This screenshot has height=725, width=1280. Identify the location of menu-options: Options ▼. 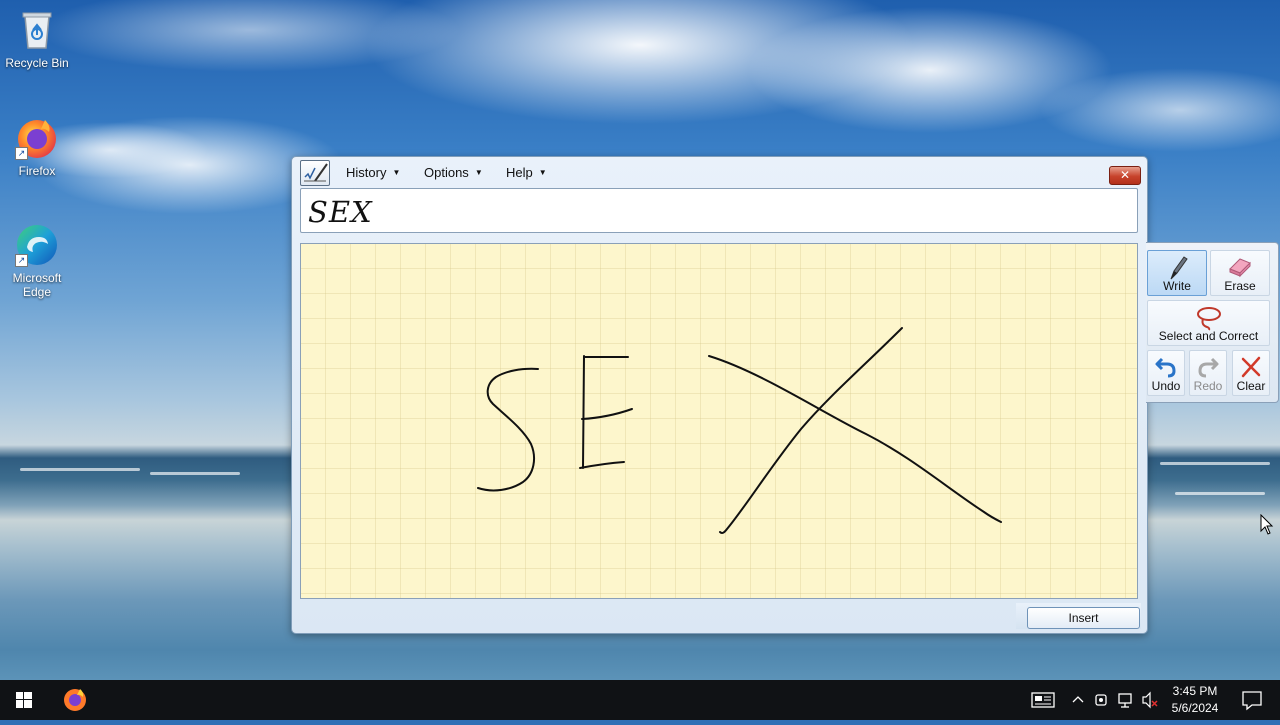
(453, 172).